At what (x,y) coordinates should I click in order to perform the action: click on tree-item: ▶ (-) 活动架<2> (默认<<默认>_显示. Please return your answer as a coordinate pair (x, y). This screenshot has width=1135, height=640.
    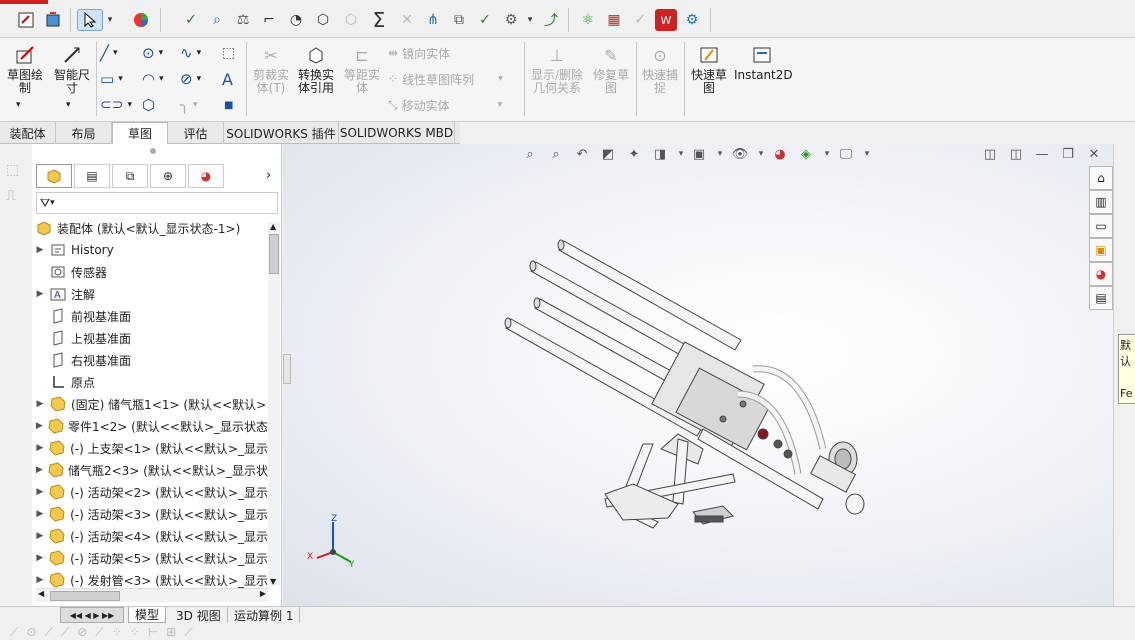
    Looking at the image, I should click on (150, 492).